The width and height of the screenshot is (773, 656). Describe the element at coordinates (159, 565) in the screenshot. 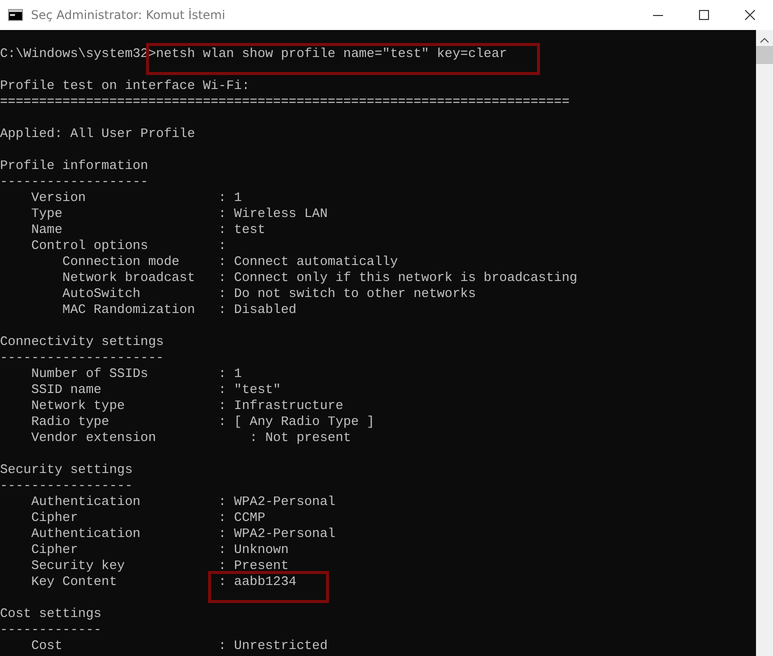

I see `console-text: Security key : Present` at that location.